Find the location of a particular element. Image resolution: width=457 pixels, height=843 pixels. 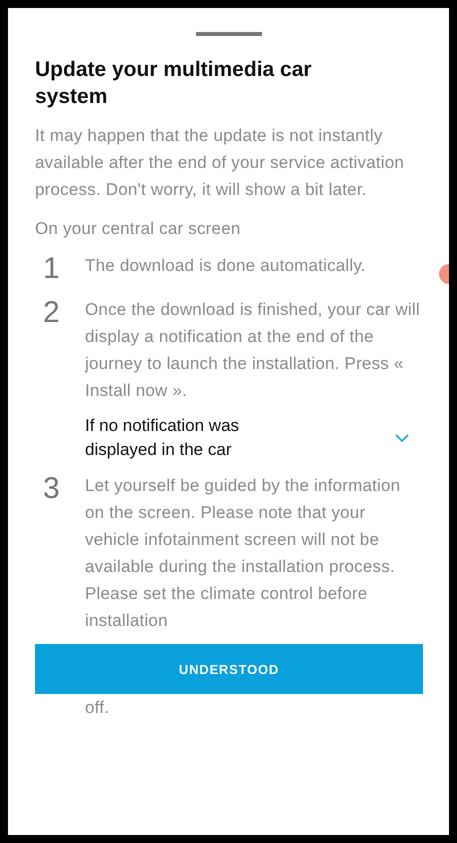

step-text: The download is done automatically. is located at coordinates (225, 266).